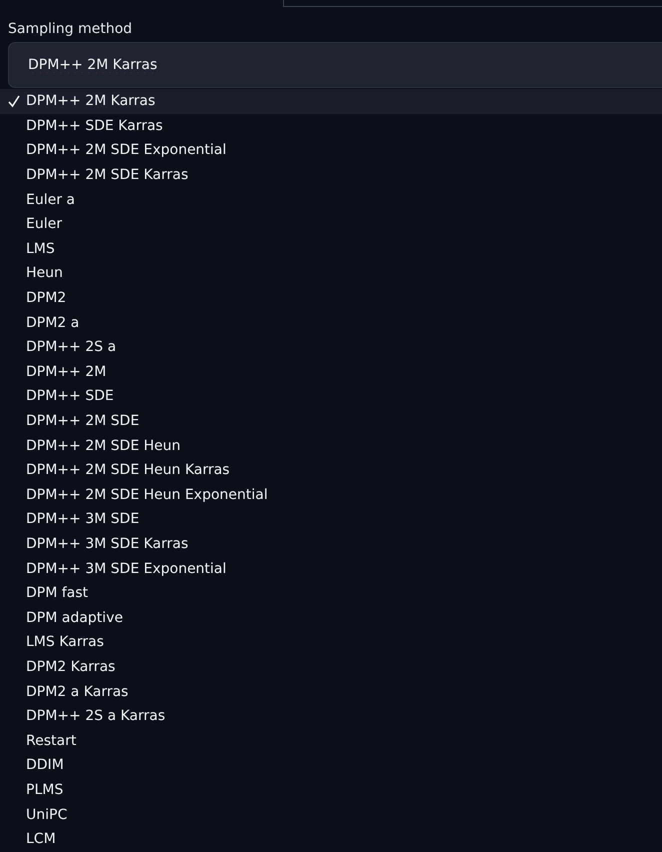  I want to click on dropdown-option: Euler a, so click(331, 199).